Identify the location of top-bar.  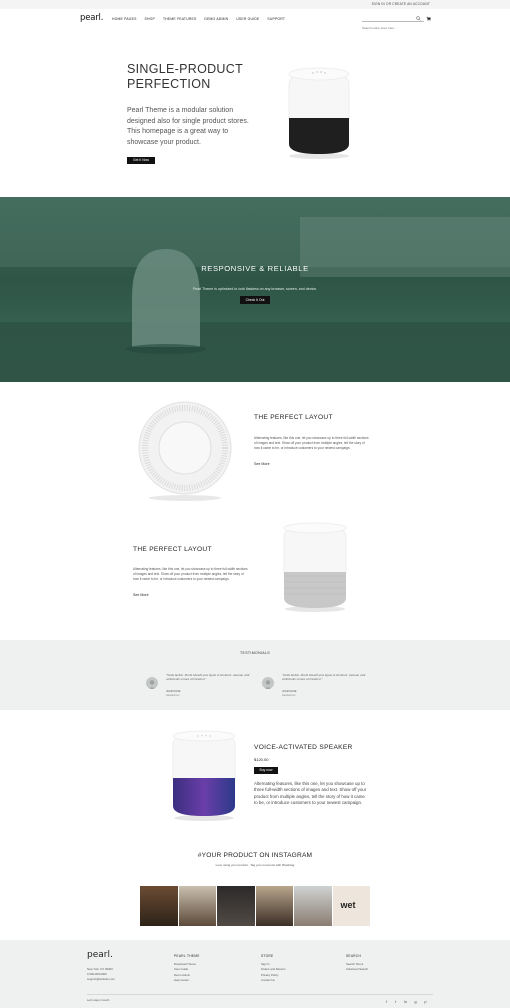
(255, 4).